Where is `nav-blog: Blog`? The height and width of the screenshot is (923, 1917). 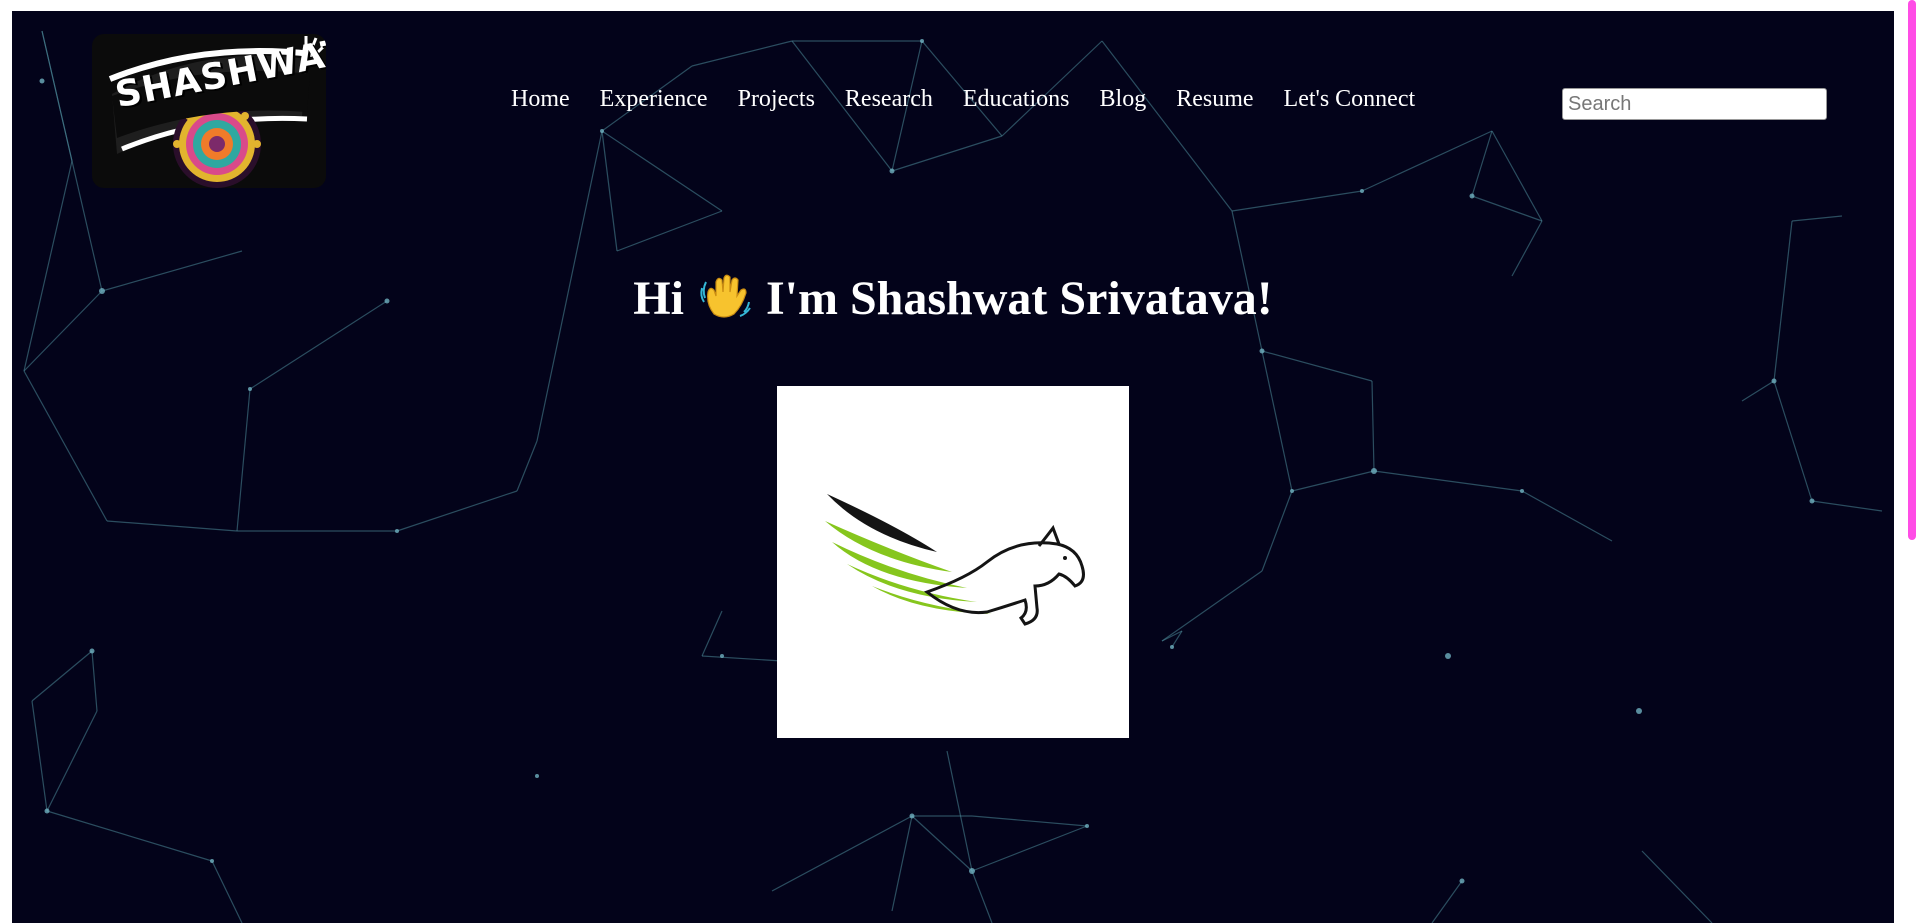
nav-blog: Blog is located at coordinates (1123, 99).